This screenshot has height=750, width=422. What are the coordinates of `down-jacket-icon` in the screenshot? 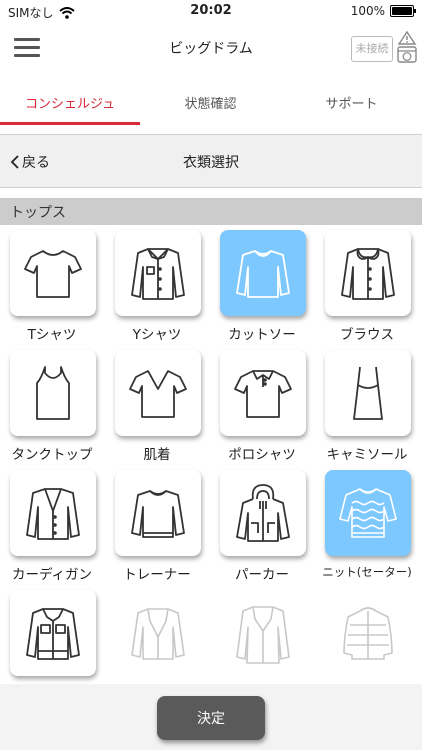 It's located at (368, 633).